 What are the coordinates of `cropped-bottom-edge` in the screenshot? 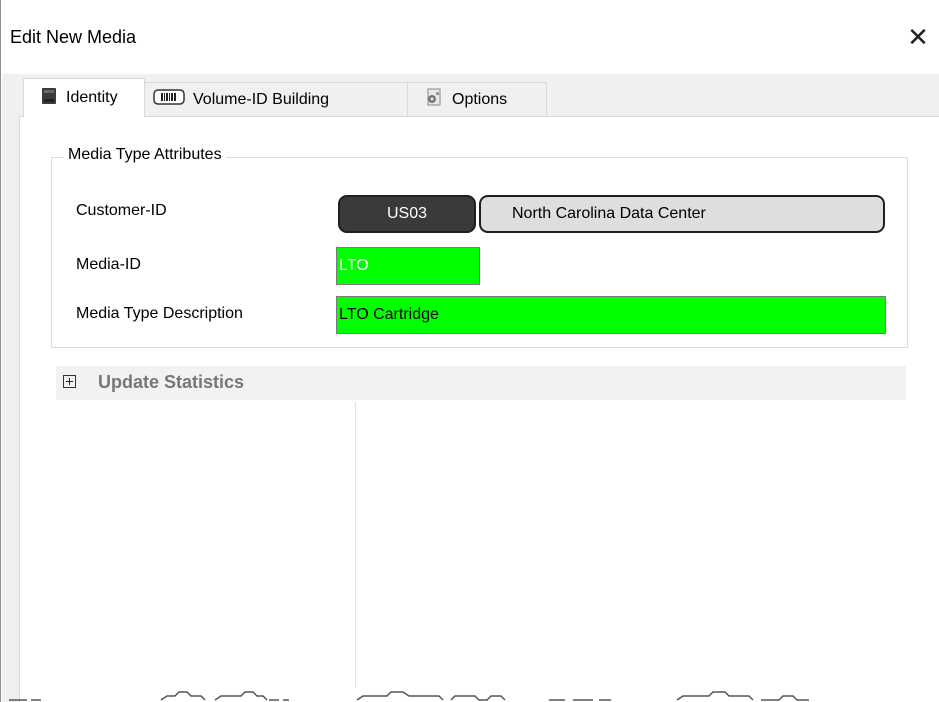 It's located at (470, 695).